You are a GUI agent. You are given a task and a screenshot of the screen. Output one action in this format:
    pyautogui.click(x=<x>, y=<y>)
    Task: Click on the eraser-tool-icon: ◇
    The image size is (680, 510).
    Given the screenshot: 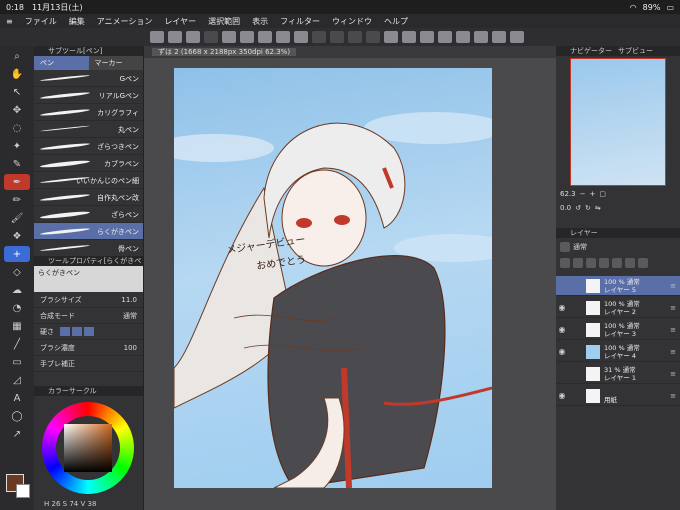 What is the action you would take?
    pyautogui.click(x=17, y=272)
    